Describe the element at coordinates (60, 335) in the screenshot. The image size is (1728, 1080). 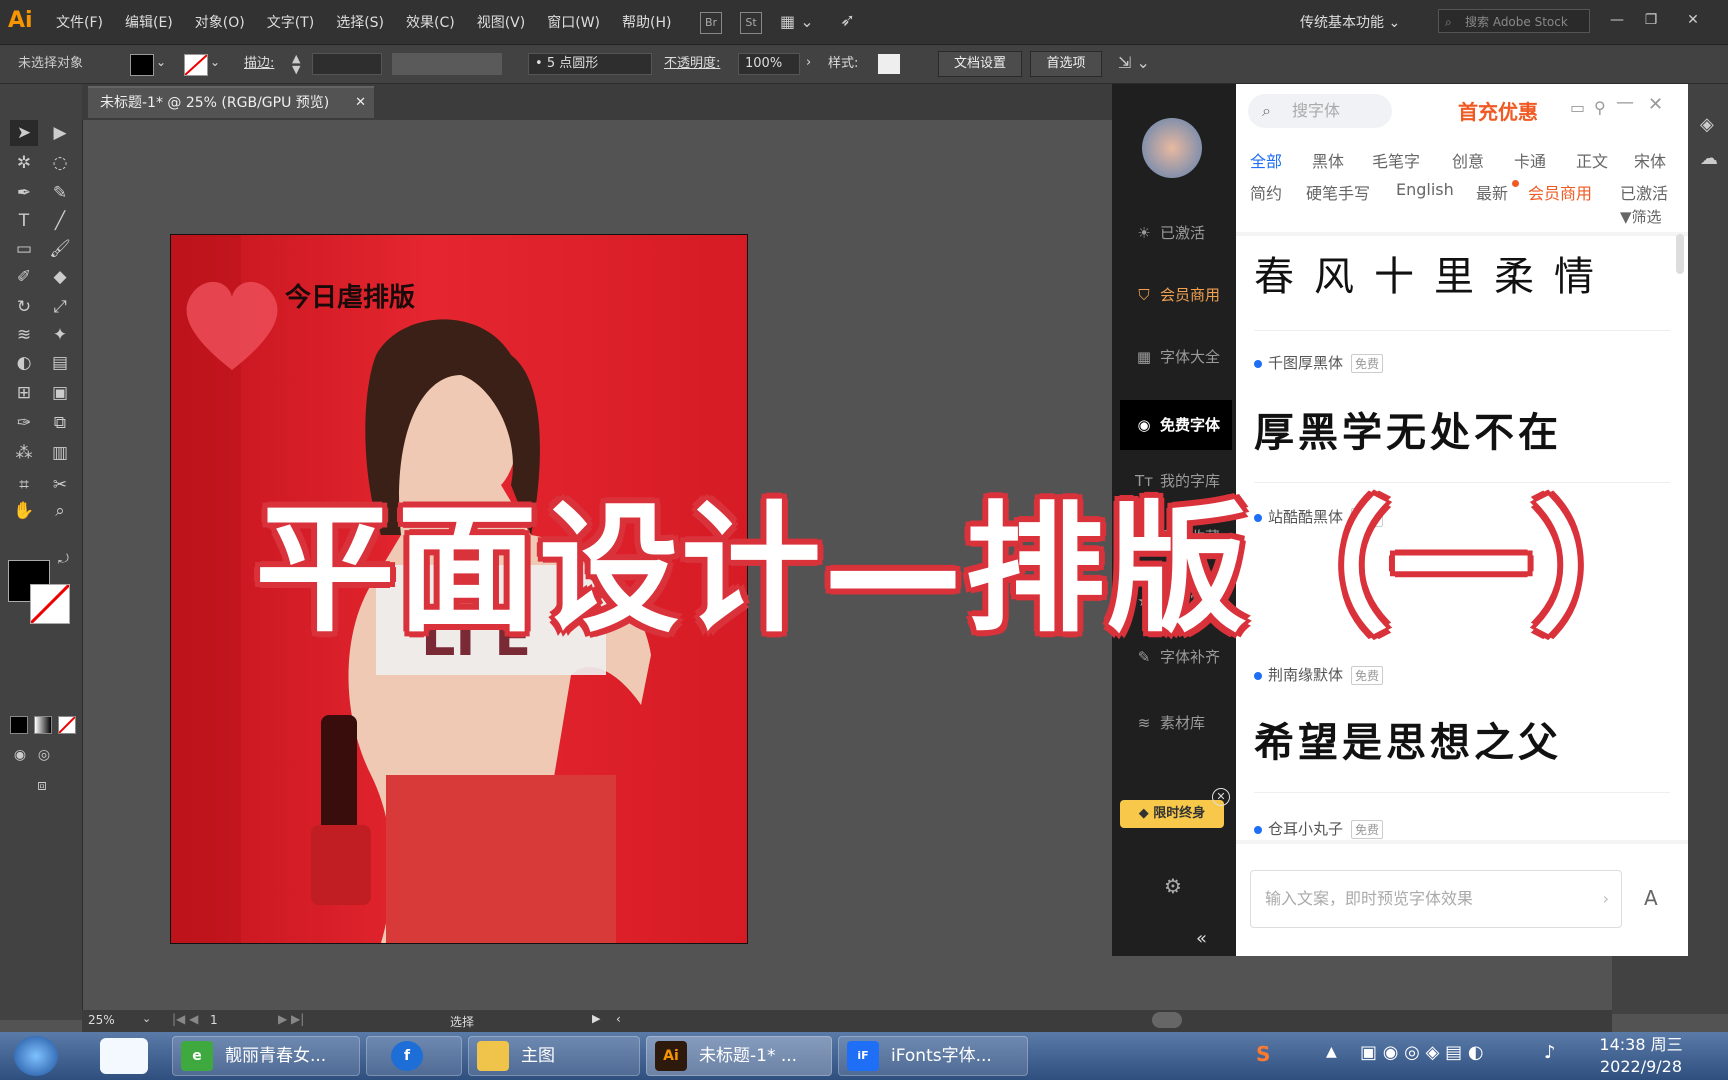
I see `puppet-warp-tool-icon: ✦` at that location.